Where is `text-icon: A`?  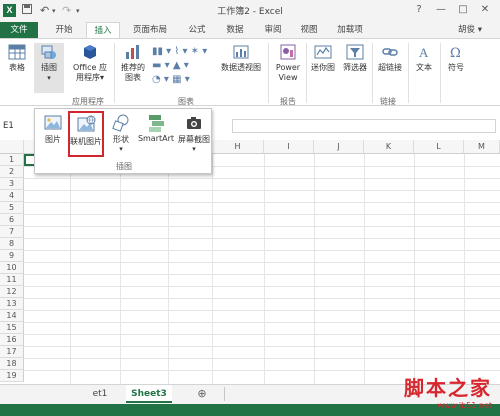 text-icon: A is located at coordinates (424, 52).